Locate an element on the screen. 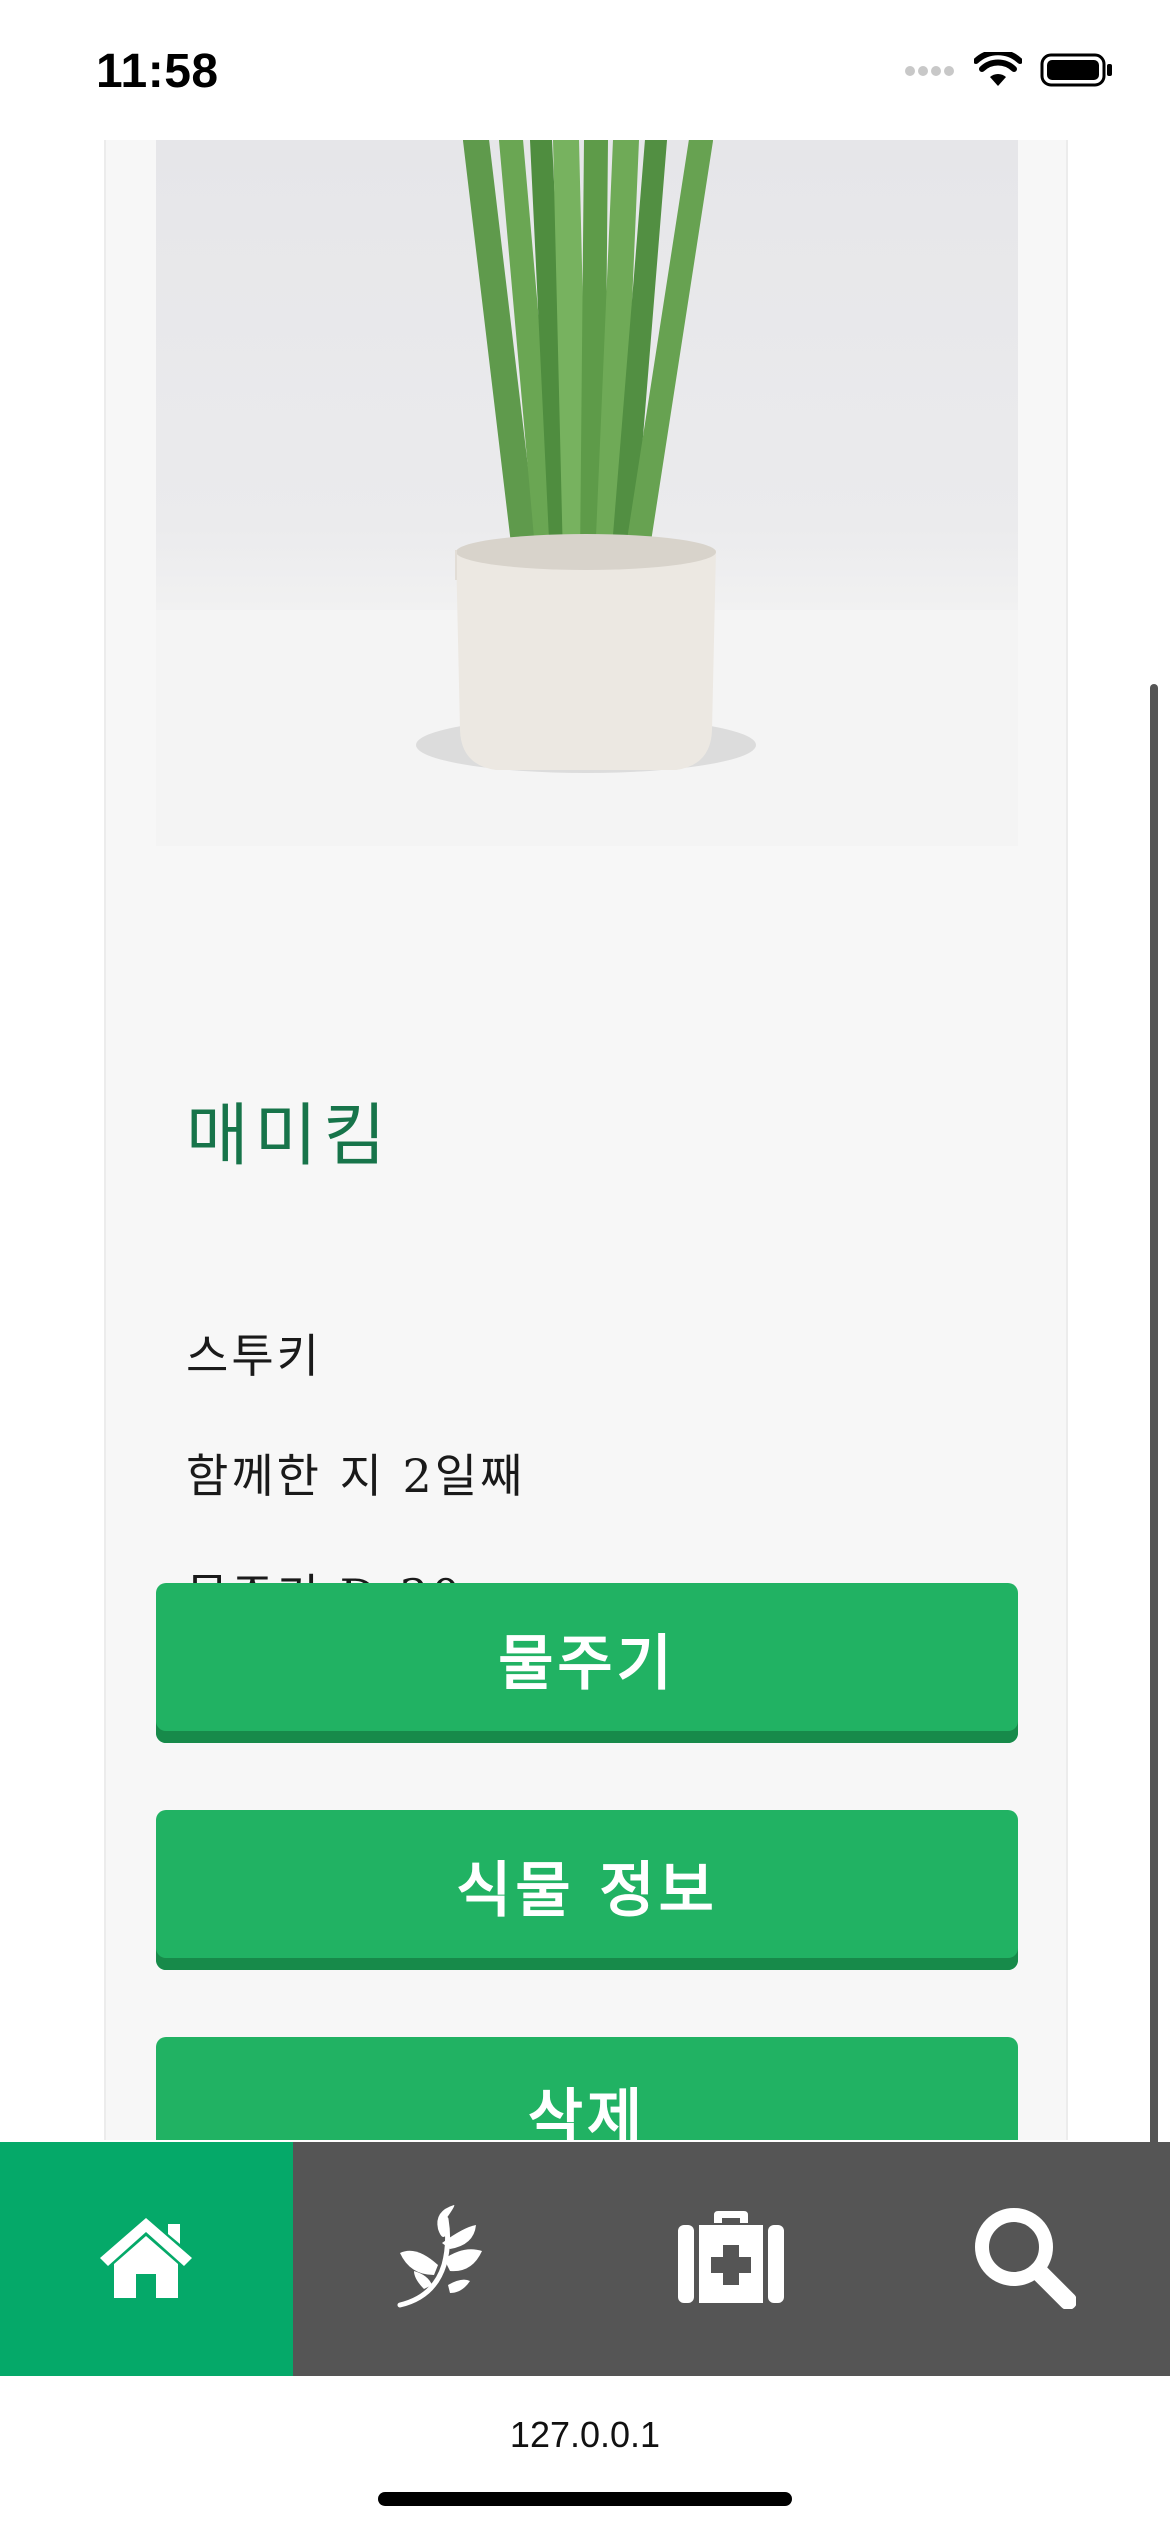 This screenshot has height=2532, width=1170. url-text: 127.0.0.1 is located at coordinates (585, 2435).